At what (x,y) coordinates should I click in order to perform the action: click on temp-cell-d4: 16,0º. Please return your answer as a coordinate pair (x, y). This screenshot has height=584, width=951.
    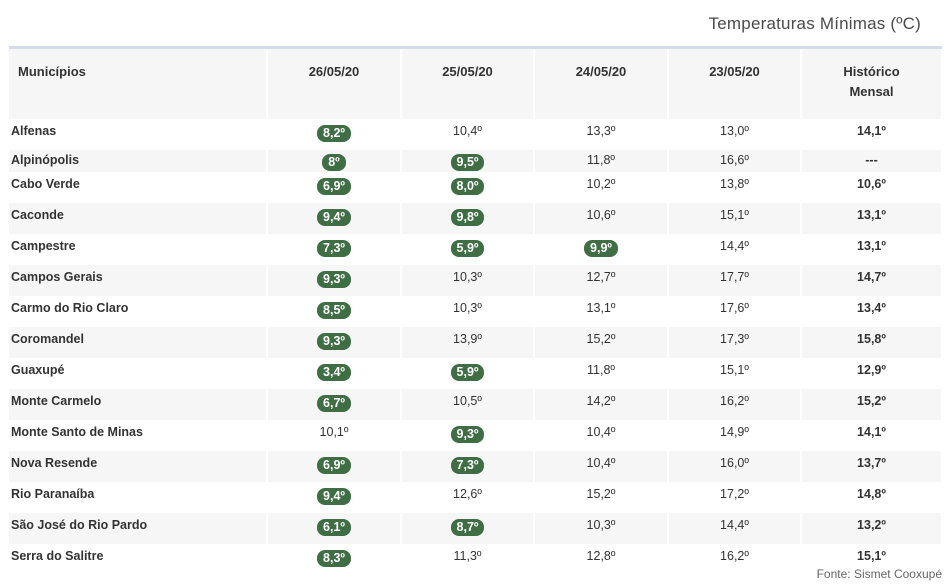
    Looking at the image, I should click on (735, 466).